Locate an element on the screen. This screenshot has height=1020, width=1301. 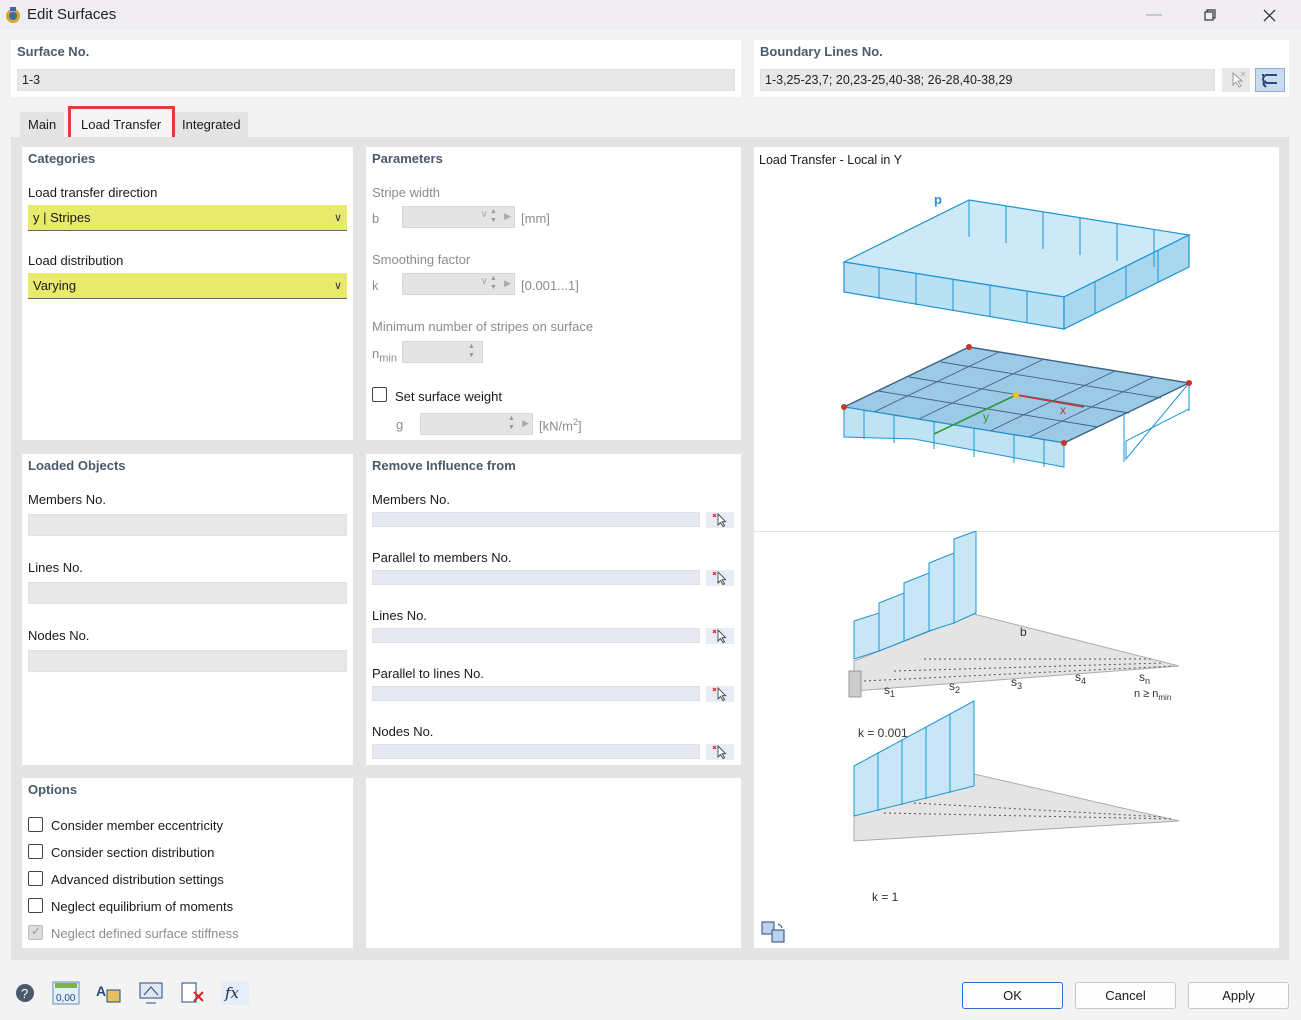
surface-no-label: Surface No. is located at coordinates (53, 51).